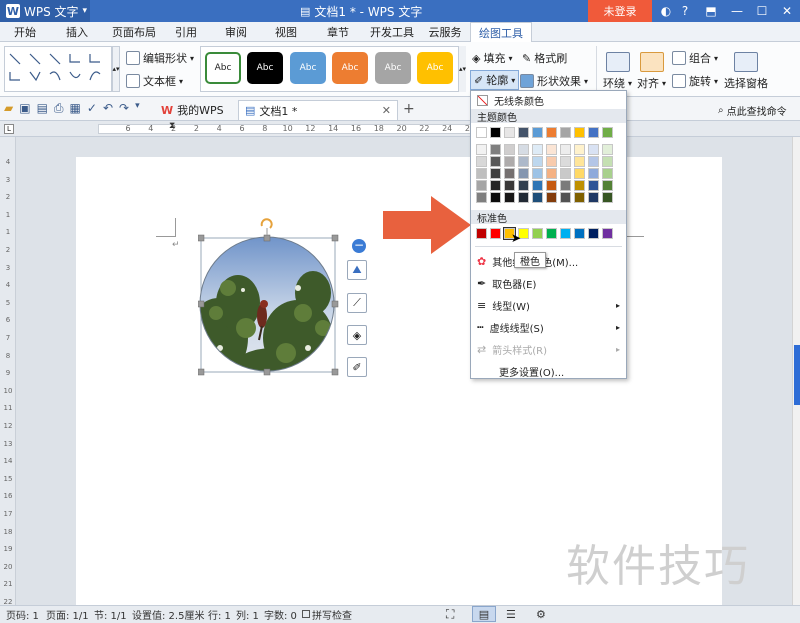 This screenshot has width=800, height=623. Describe the element at coordinates (137, 108) in the screenshot. I see `customize-toolbar-icon: ▾` at that location.